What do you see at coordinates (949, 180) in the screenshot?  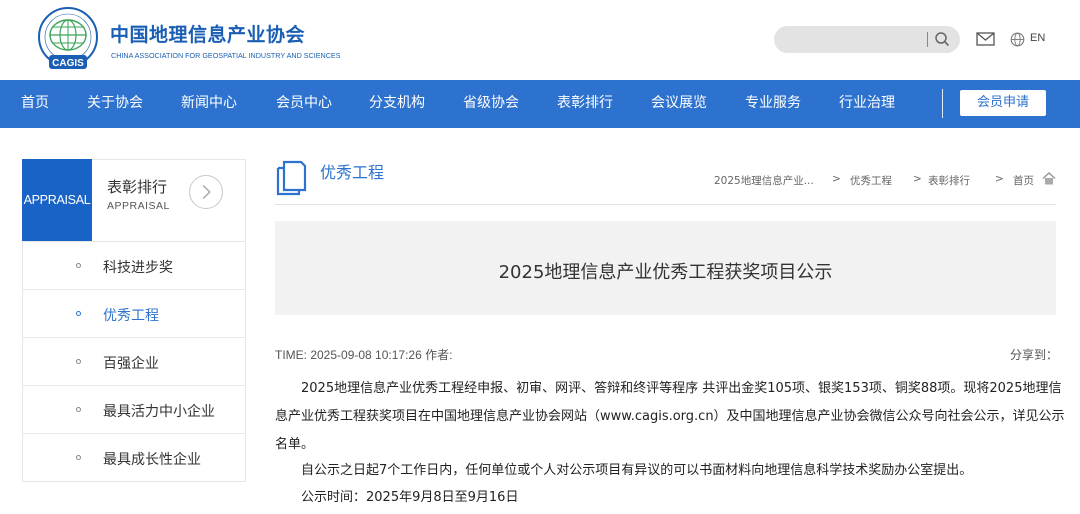 I see `breadcrumb-item: 表彰排行` at bounding box center [949, 180].